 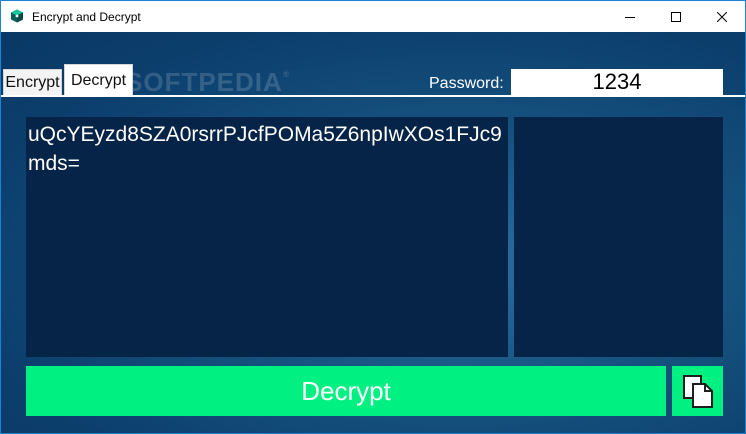 What do you see at coordinates (86, 17) in the screenshot?
I see `window-title: Encrypt and Decrypt` at bounding box center [86, 17].